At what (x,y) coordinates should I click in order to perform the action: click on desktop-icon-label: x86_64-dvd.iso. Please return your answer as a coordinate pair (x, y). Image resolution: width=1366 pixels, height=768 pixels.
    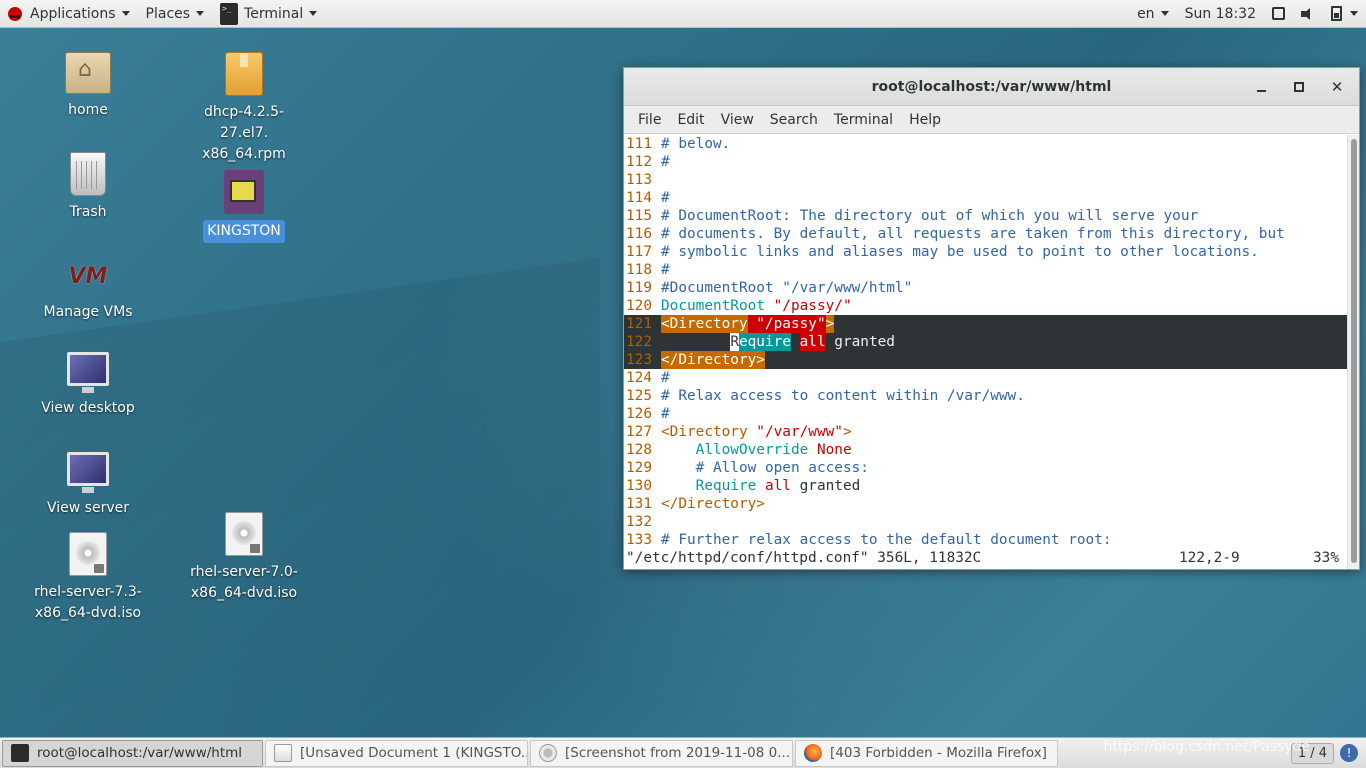
    Looking at the image, I should click on (88, 613).